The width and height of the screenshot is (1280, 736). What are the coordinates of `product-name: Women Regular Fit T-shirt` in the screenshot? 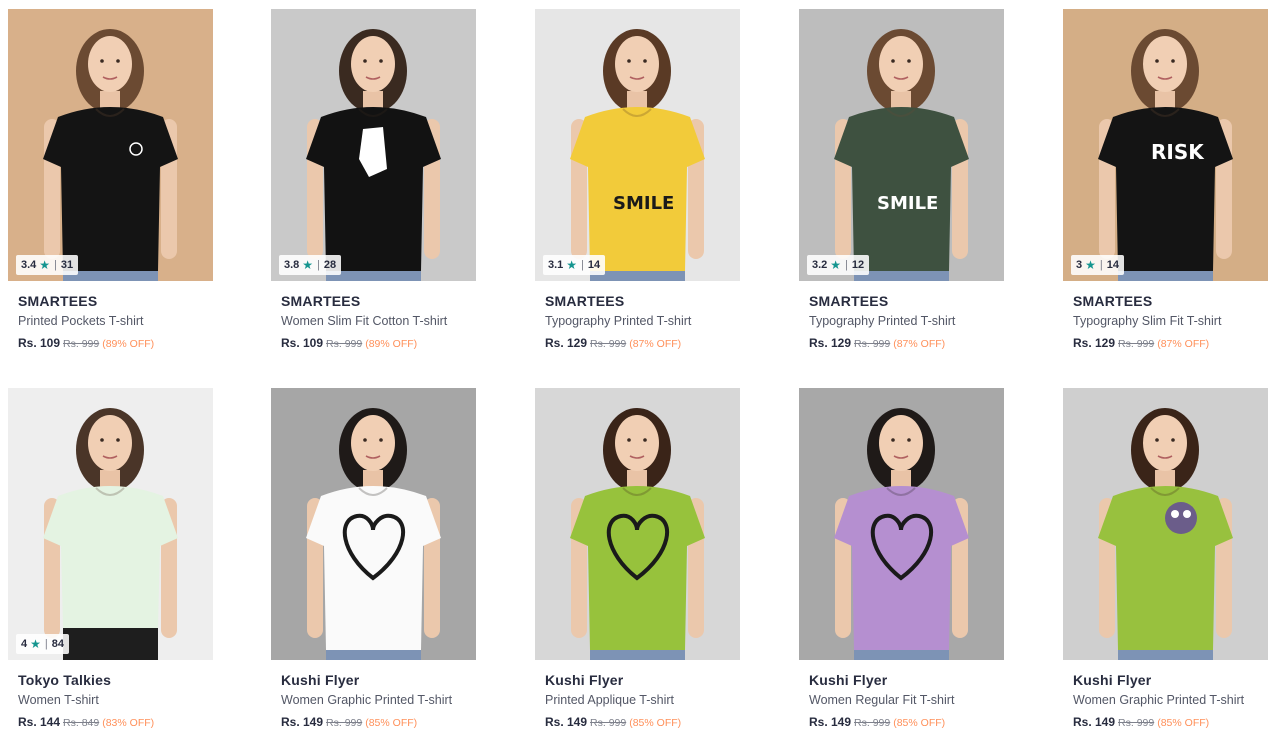 It's located at (906, 700).